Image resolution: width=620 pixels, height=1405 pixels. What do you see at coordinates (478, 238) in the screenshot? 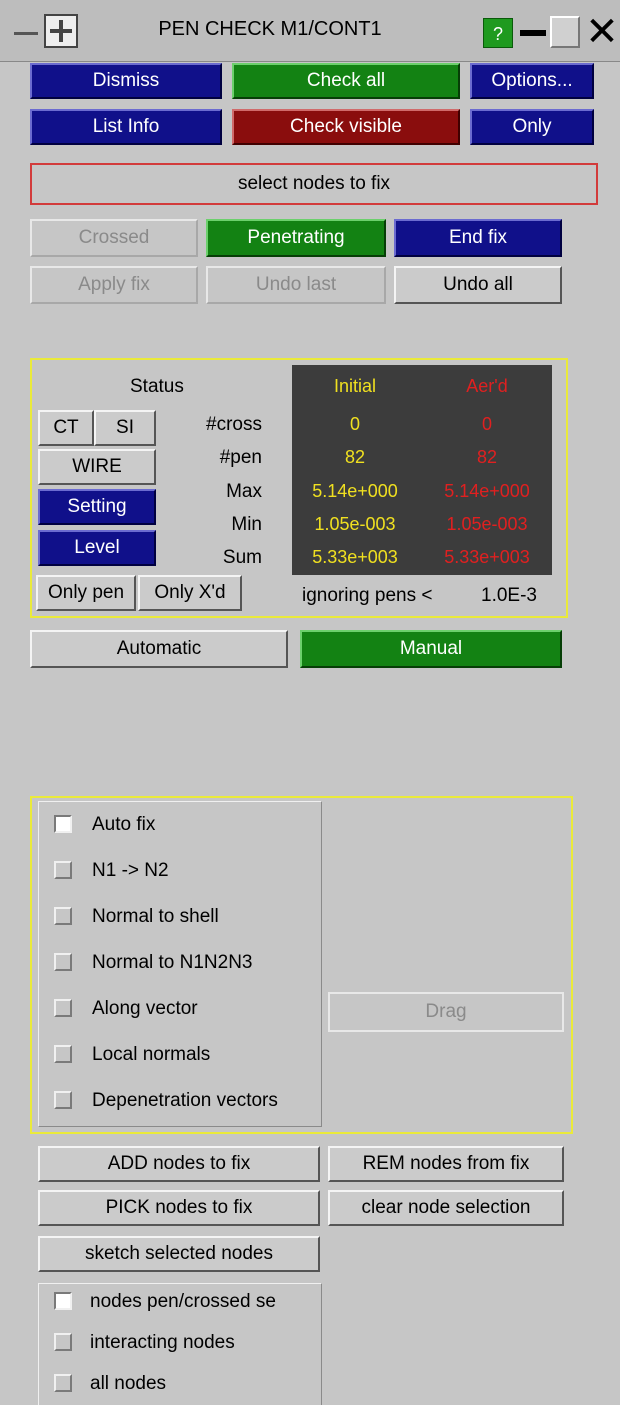
I see `end-fix-button: End fix` at bounding box center [478, 238].